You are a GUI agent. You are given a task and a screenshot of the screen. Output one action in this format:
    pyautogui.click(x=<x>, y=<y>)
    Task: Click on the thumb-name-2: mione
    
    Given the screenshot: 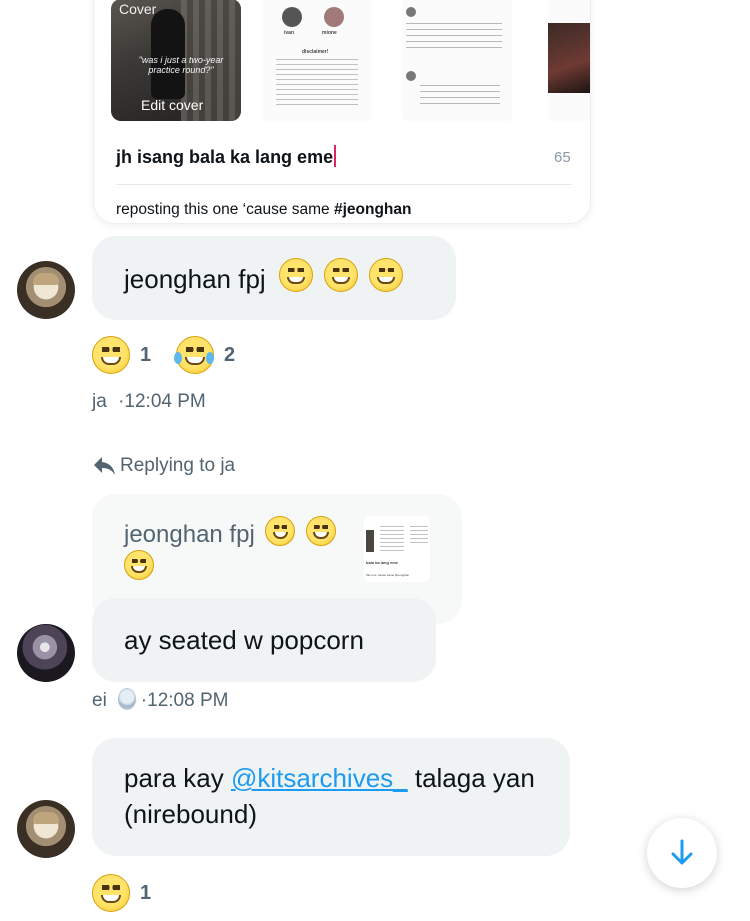 What is the action you would take?
    pyautogui.click(x=329, y=33)
    